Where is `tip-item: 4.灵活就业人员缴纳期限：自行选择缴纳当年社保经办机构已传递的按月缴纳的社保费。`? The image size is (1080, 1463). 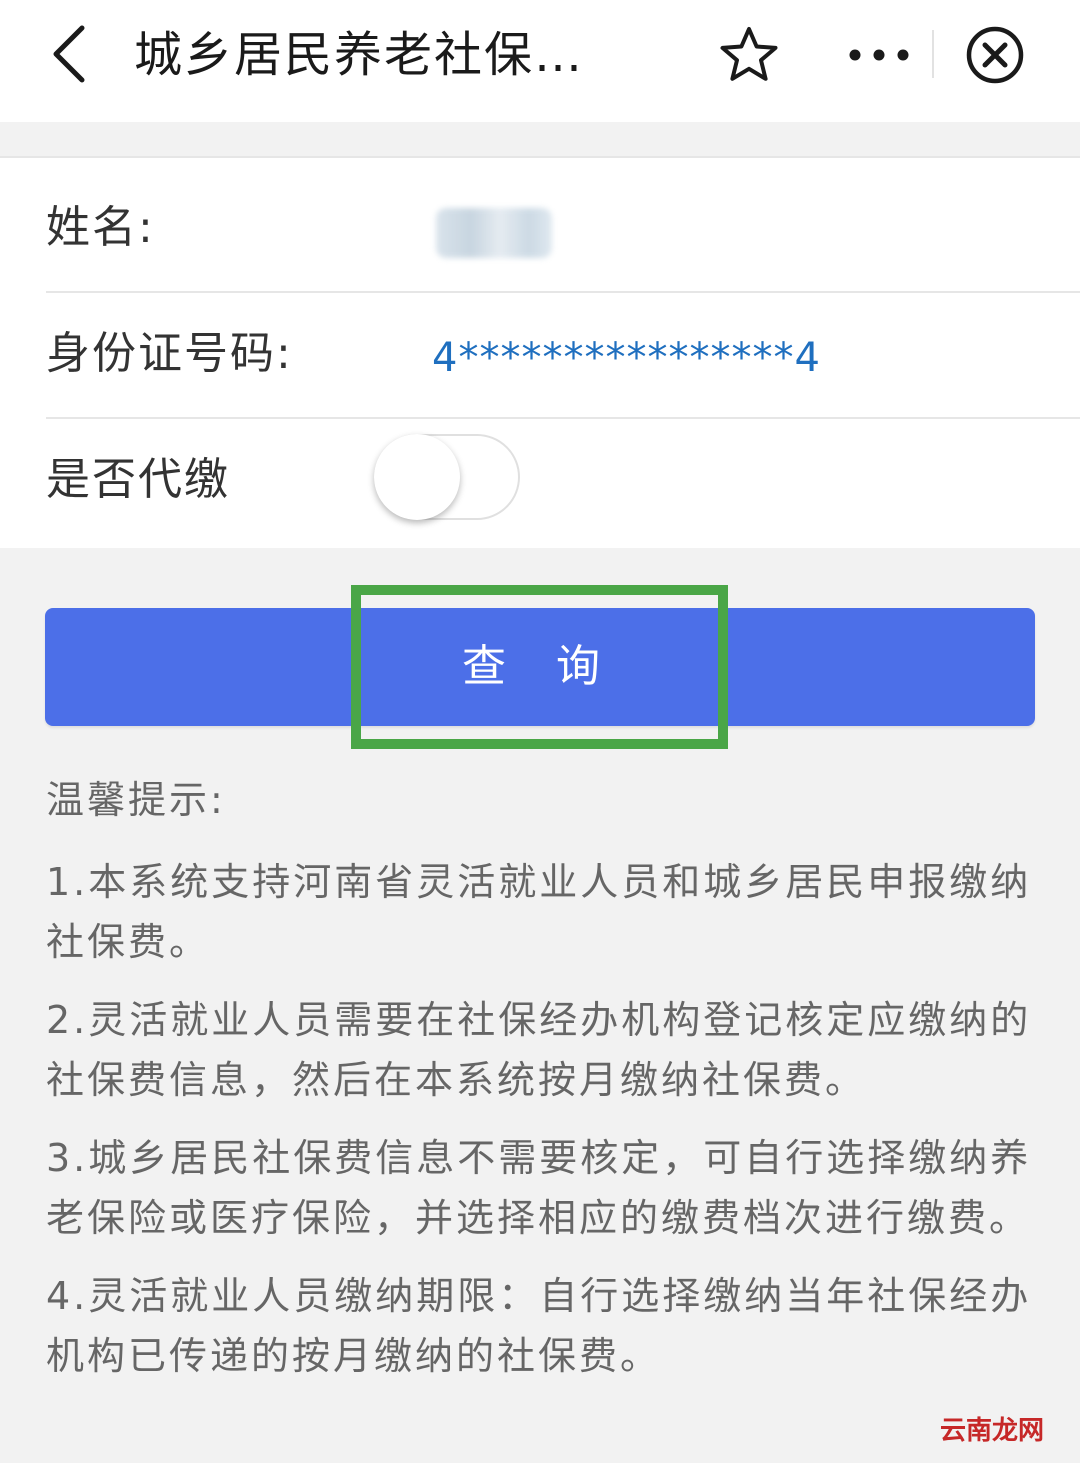 tip-item: 4.灵活就业人员缴纳期限：自行选择缴纳当年社保经办机构已传递的按月缴纳的社保费。 is located at coordinates (539, 1326).